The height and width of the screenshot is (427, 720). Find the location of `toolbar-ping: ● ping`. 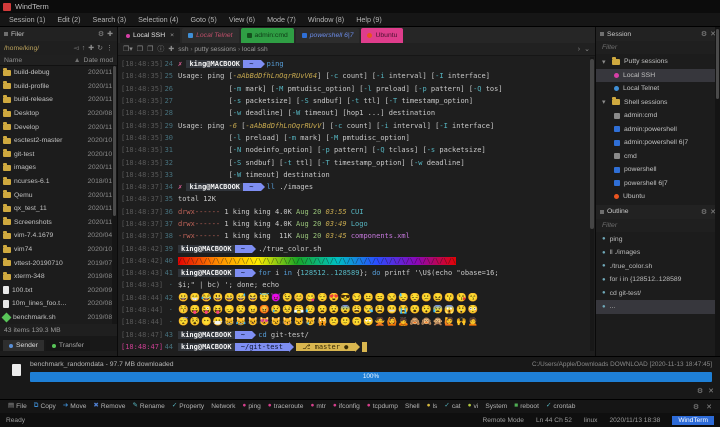

toolbar-ping: ● ping is located at coordinates (251, 406).